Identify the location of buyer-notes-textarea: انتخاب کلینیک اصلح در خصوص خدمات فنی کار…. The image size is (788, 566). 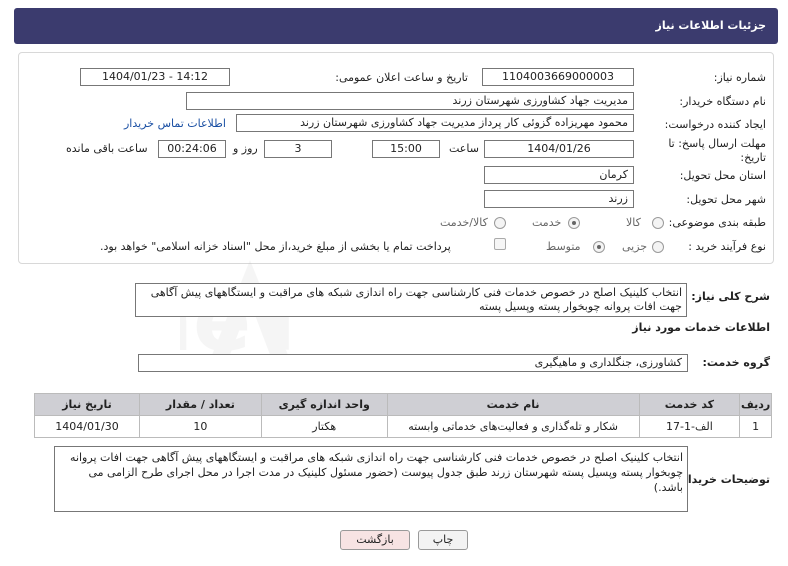
(371, 479).